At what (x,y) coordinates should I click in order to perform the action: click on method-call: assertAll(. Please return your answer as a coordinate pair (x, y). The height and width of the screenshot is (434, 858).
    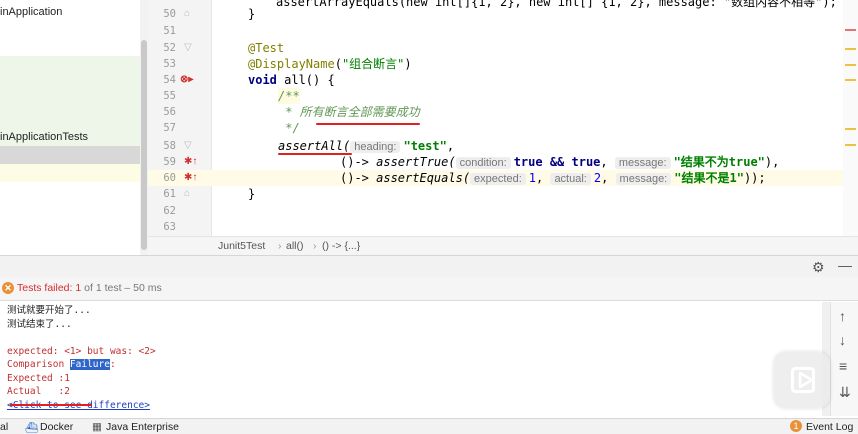
    Looking at the image, I should click on (314, 146).